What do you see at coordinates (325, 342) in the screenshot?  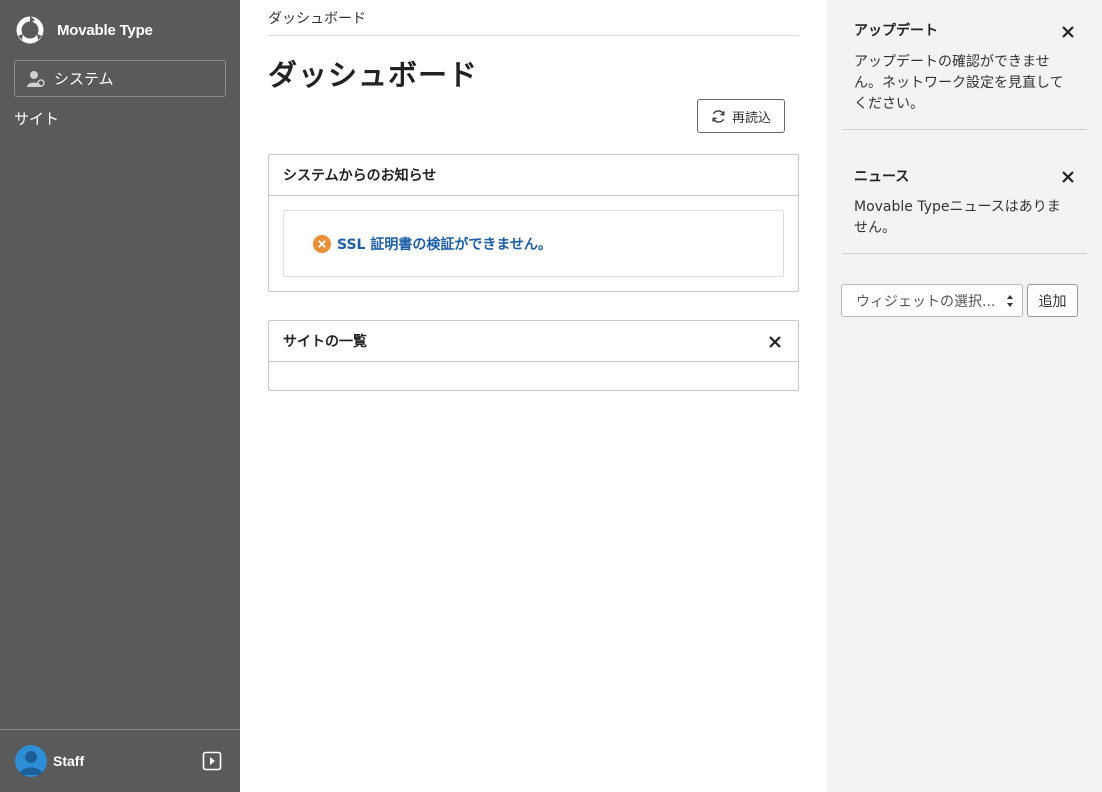 I see `panel-title: サイトの一覧` at bounding box center [325, 342].